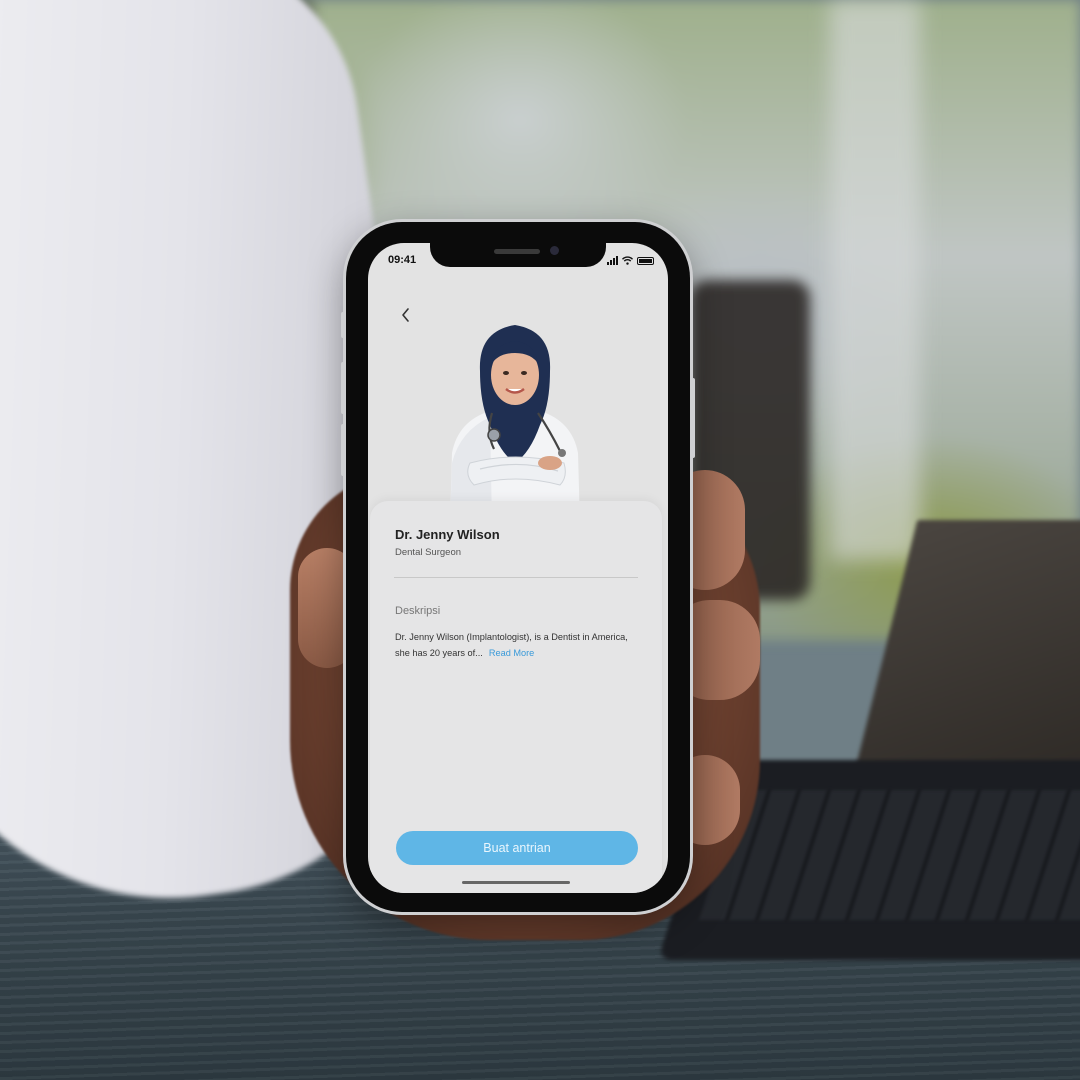  I want to click on mute-switch, so click(343, 325).